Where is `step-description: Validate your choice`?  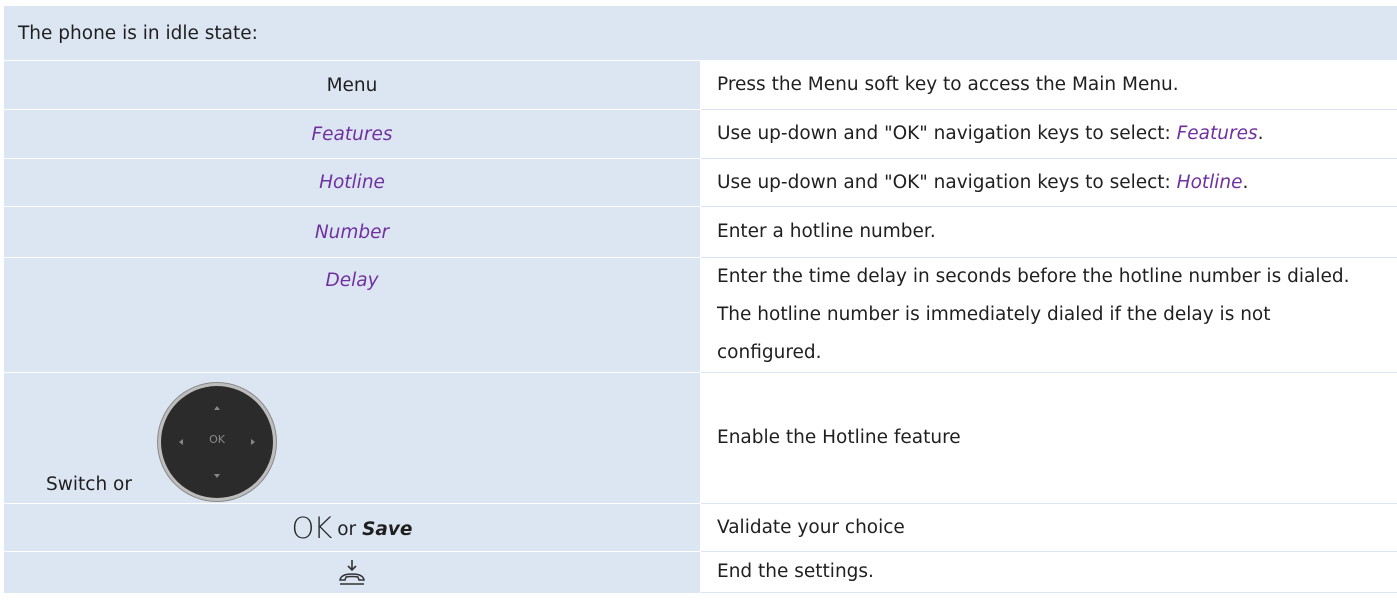 step-description: Validate your choice is located at coordinates (1048, 527).